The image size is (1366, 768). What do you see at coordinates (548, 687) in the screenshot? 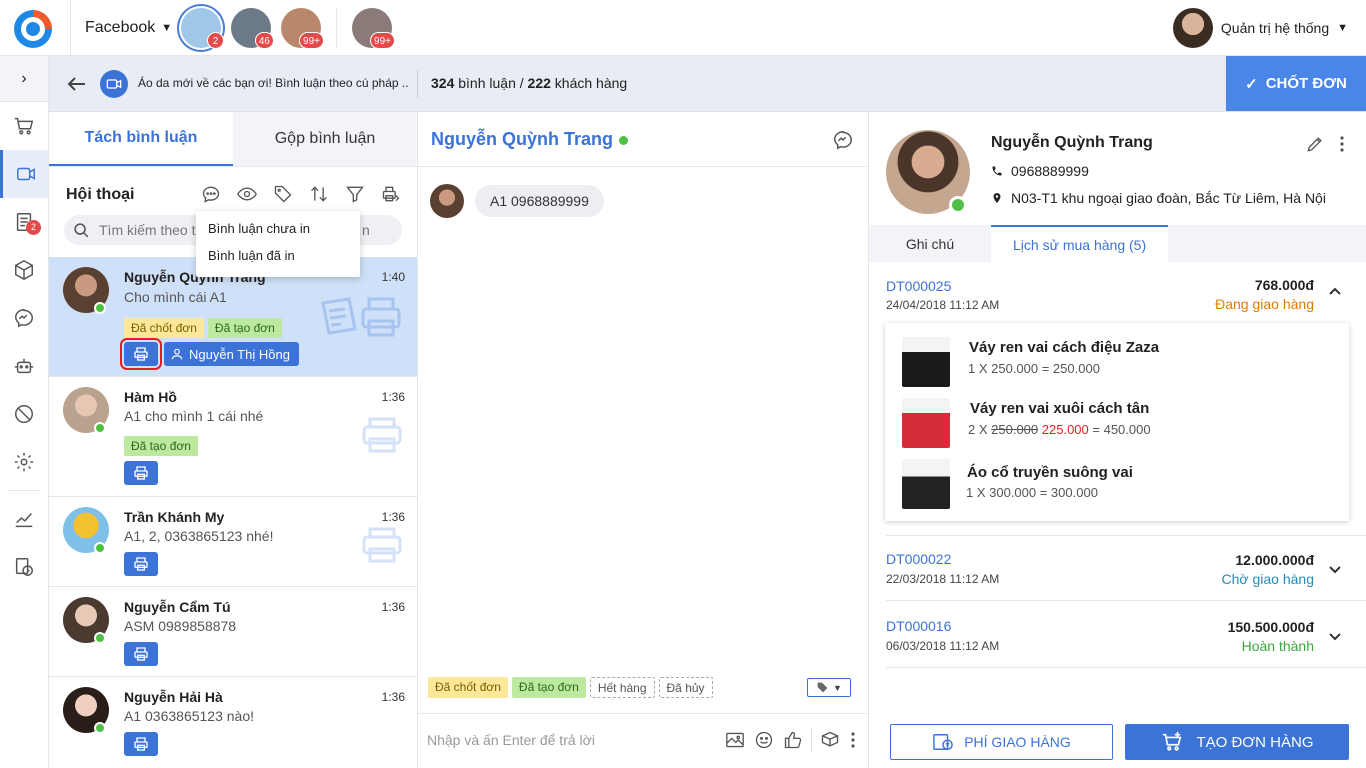
I see `tag-created: Đã tạo đơn` at bounding box center [548, 687].